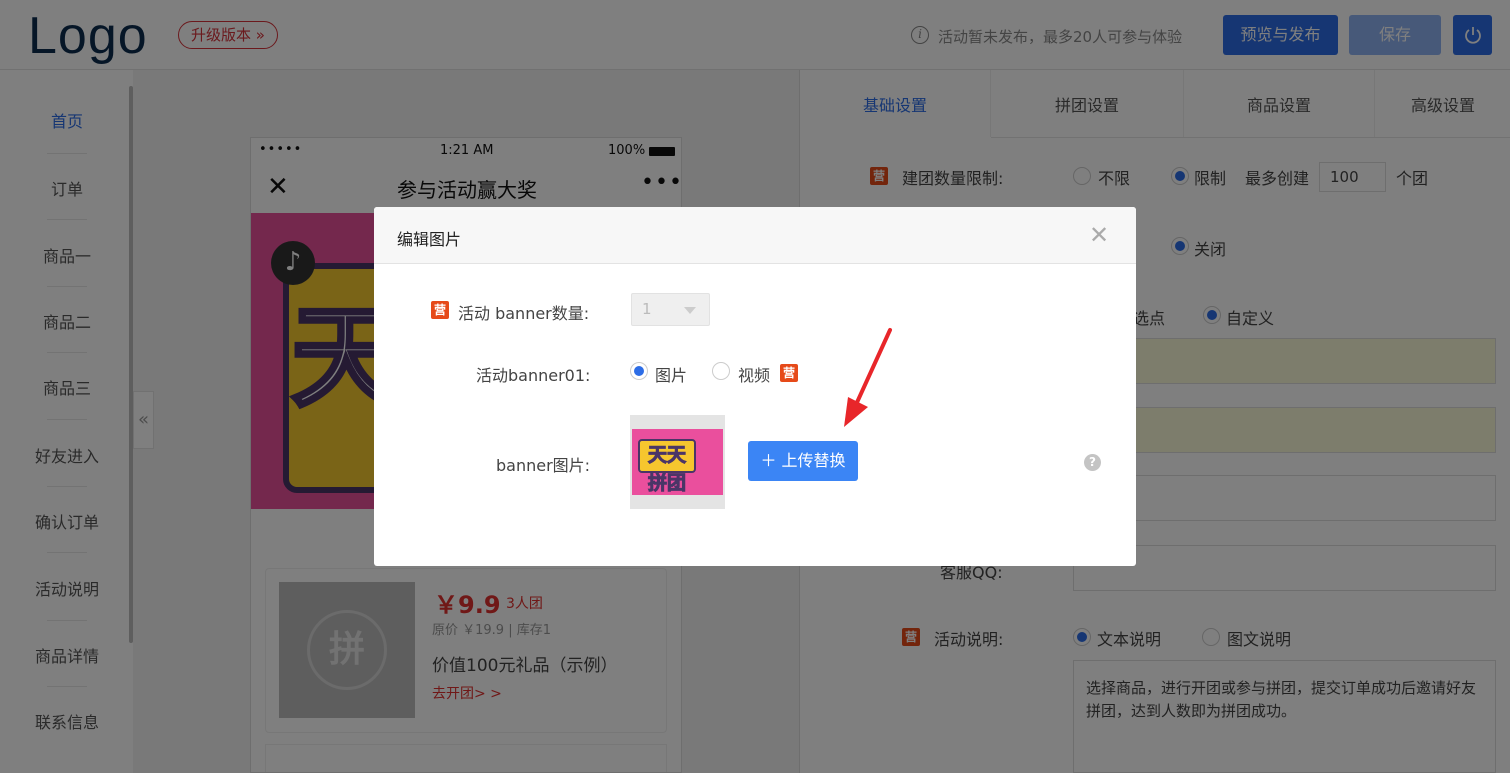 The width and height of the screenshot is (1510, 773). Describe the element at coordinates (690, 310) in the screenshot. I see `chevron-down-icon` at that location.